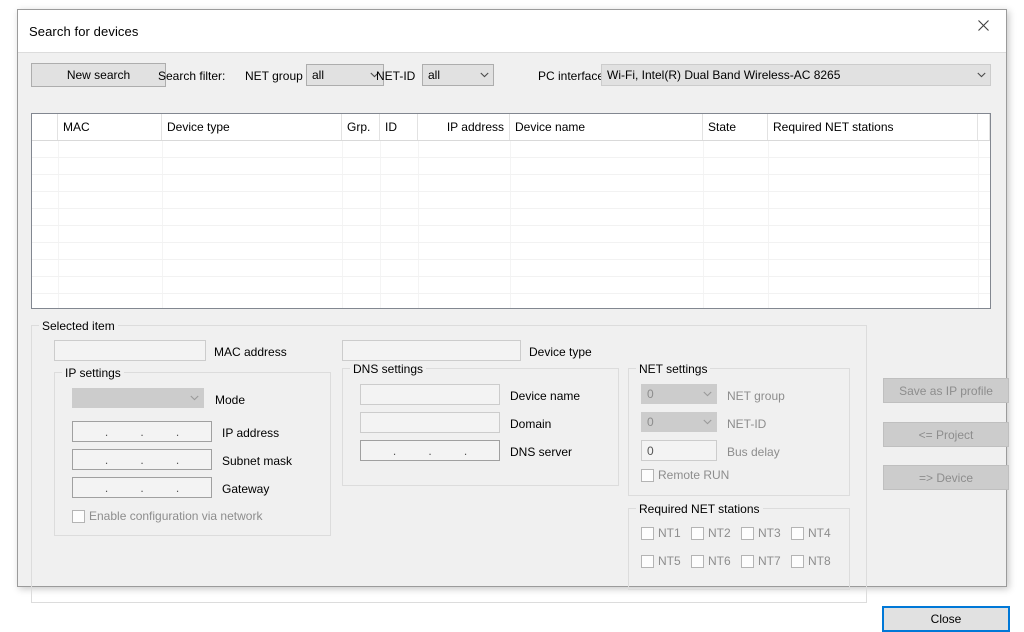 This screenshot has height=632, width=1024. Describe the element at coordinates (110, 127) in the screenshot. I see `table-column-header-mac: MAC` at that location.